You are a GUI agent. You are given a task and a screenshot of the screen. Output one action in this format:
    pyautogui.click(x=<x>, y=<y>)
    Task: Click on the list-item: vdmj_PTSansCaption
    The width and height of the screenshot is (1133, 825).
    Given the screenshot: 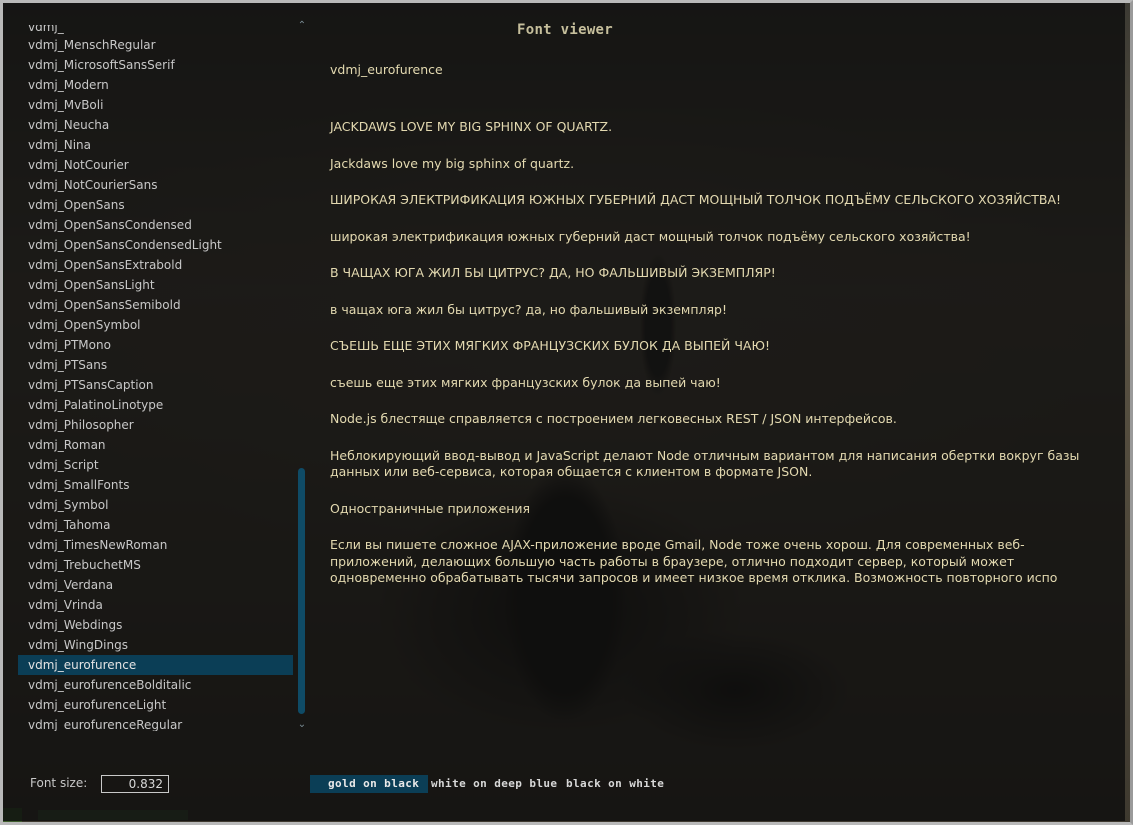 What is the action you would take?
    pyautogui.click(x=155, y=385)
    